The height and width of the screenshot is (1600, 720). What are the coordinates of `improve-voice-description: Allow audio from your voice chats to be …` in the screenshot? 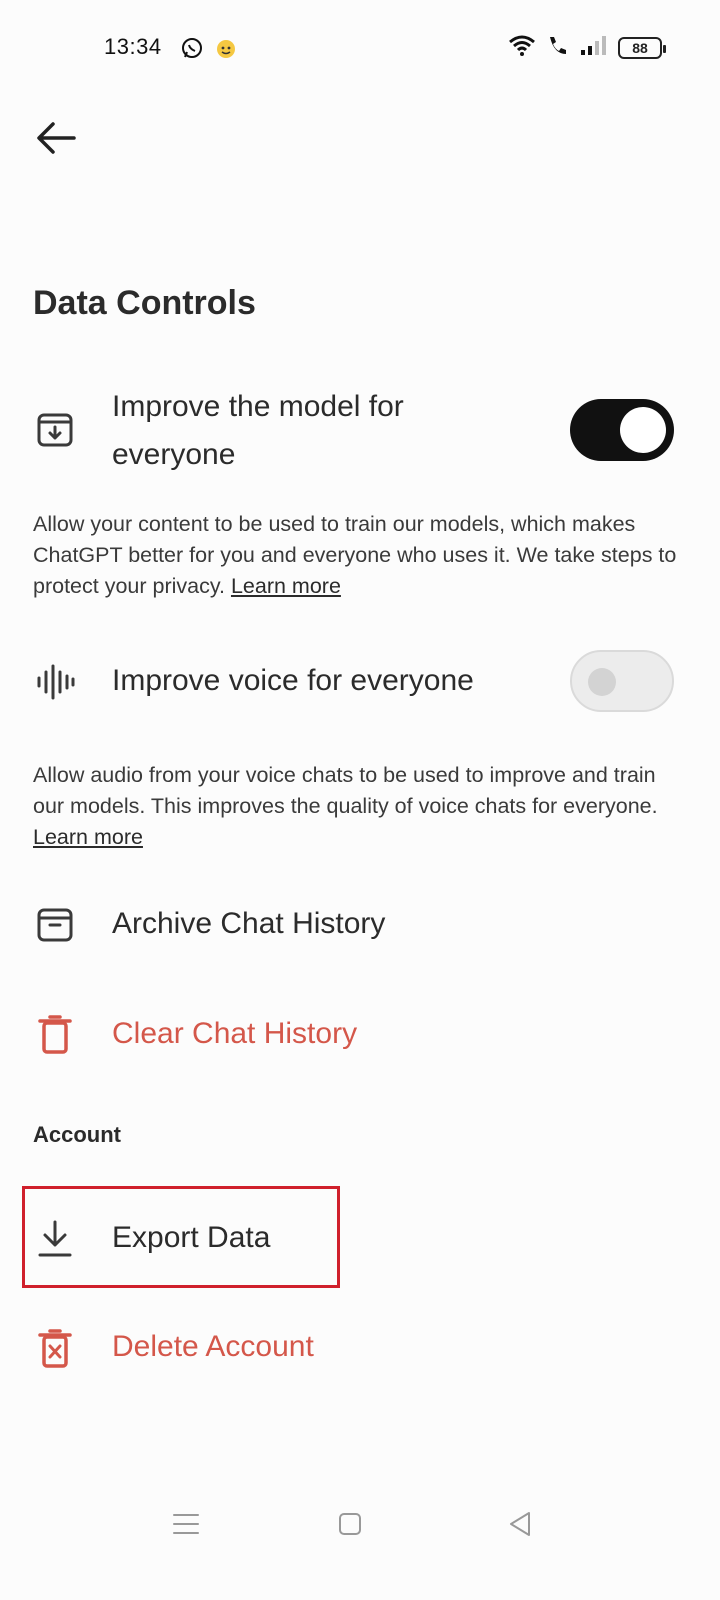 It's located at (358, 806).